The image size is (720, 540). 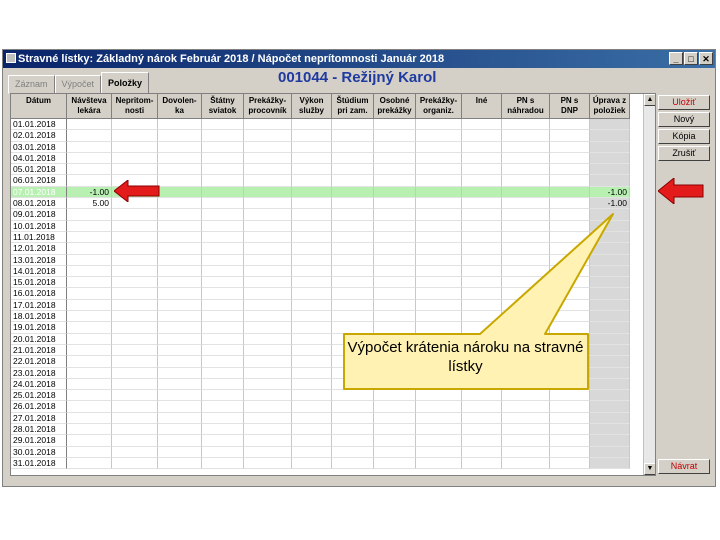 What do you see at coordinates (649, 100) in the screenshot?
I see `scroll-up-icon: ▲` at bounding box center [649, 100].